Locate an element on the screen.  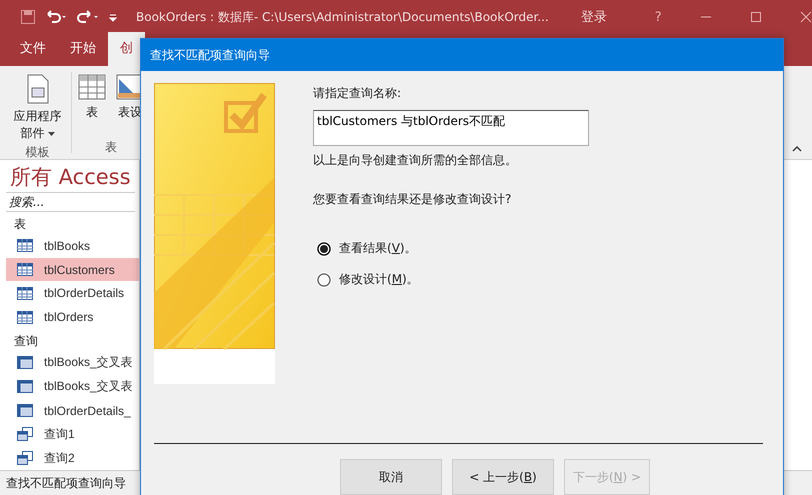
redo-icon is located at coordinates (88, 17).